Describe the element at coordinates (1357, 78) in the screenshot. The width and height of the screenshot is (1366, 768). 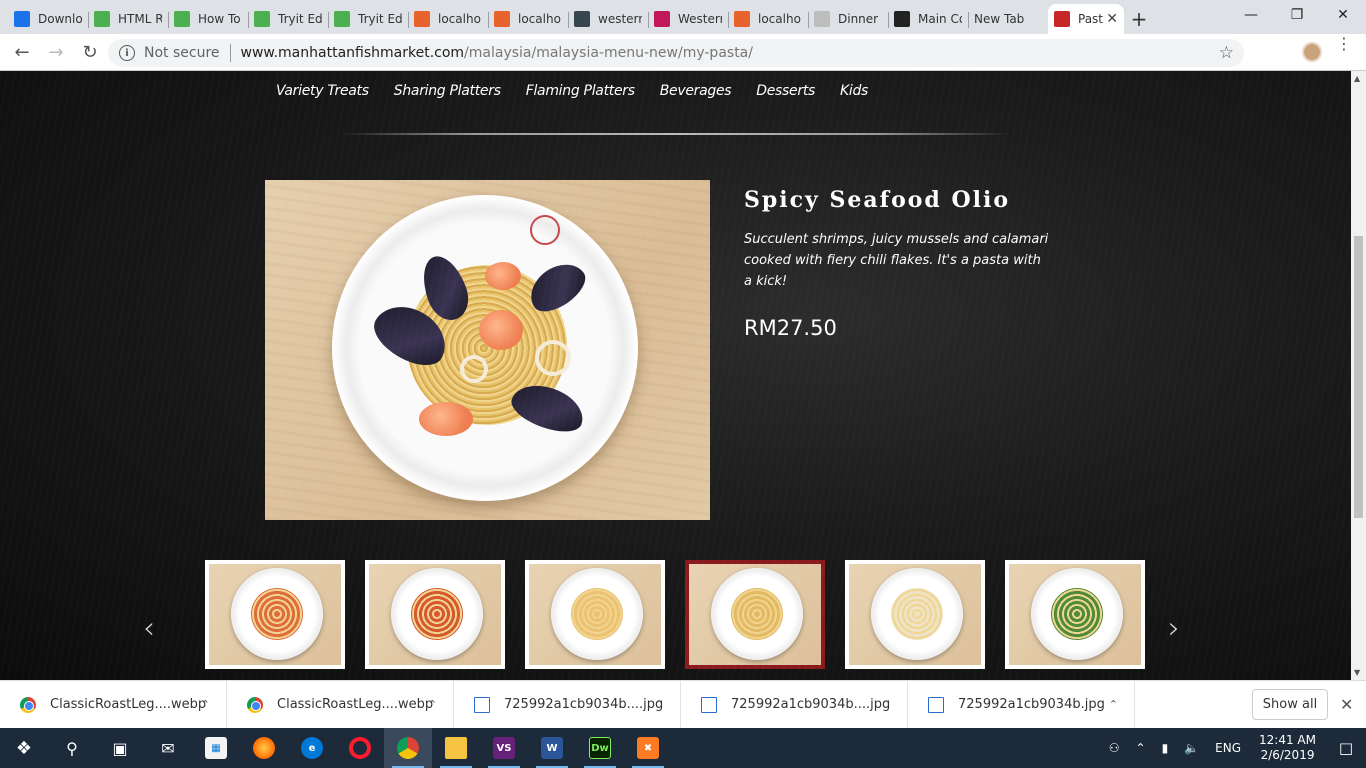
I see `scroll-up-icon: ▲` at that location.